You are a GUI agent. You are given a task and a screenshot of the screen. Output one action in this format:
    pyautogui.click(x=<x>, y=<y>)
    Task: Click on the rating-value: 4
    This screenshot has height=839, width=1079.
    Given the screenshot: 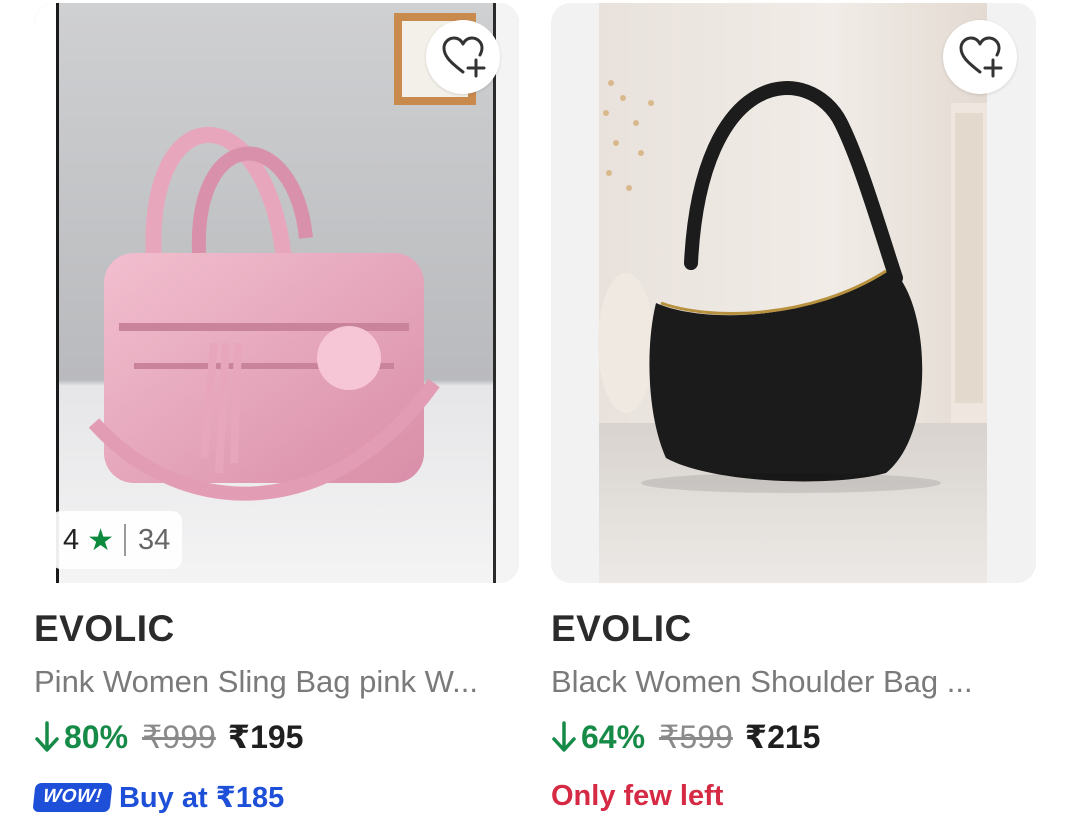 What is the action you would take?
    pyautogui.click(x=71, y=539)
    